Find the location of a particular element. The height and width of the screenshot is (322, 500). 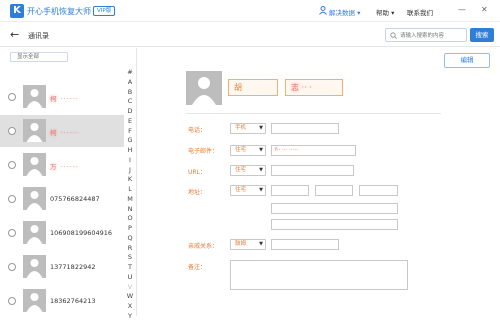

back-arrow-icon: ← is located at coordinates (14, 34).